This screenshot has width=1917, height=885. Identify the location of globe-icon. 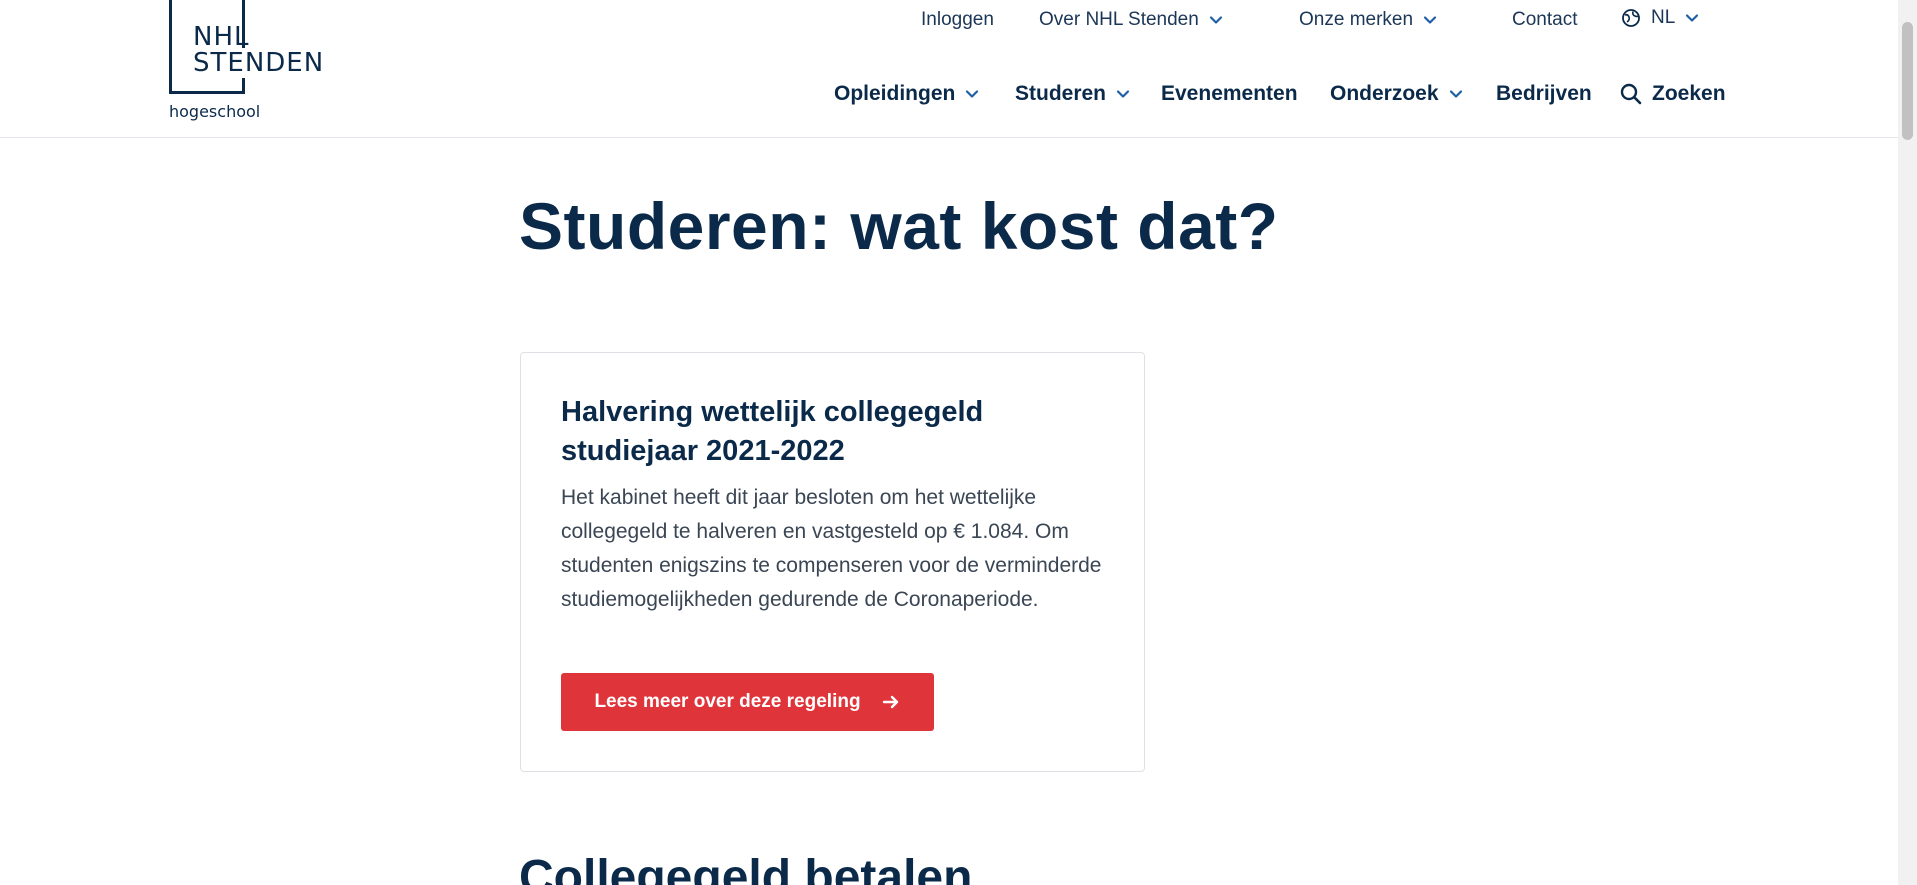
(1631, 18).